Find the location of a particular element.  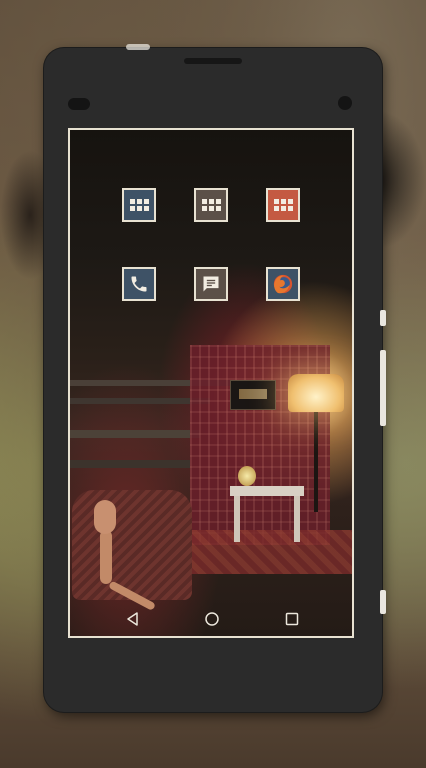

volume-button is located at coordinates (383, 388).